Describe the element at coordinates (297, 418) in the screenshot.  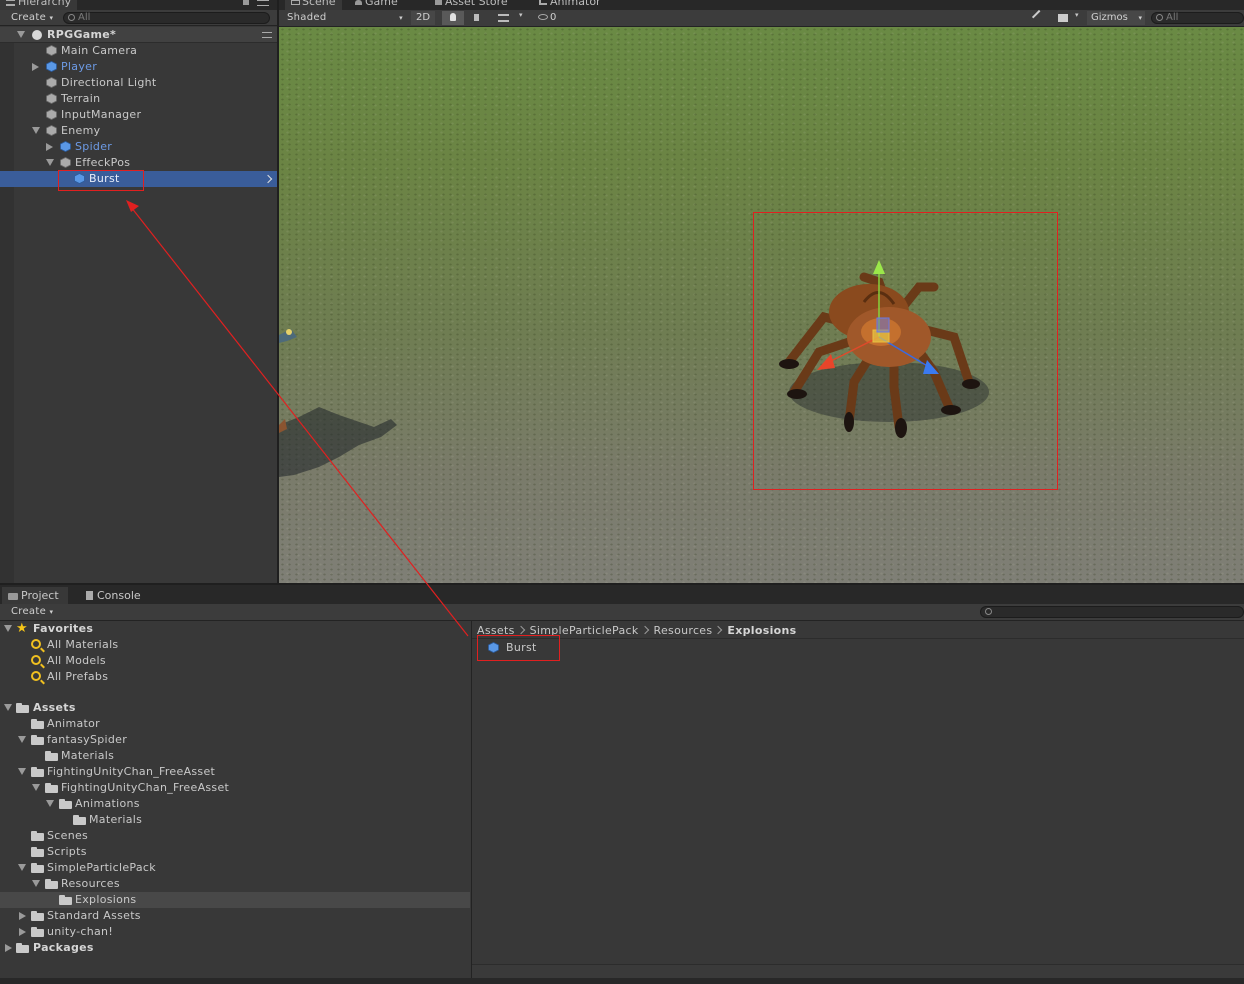
I see `annotation-arrow` at that location.